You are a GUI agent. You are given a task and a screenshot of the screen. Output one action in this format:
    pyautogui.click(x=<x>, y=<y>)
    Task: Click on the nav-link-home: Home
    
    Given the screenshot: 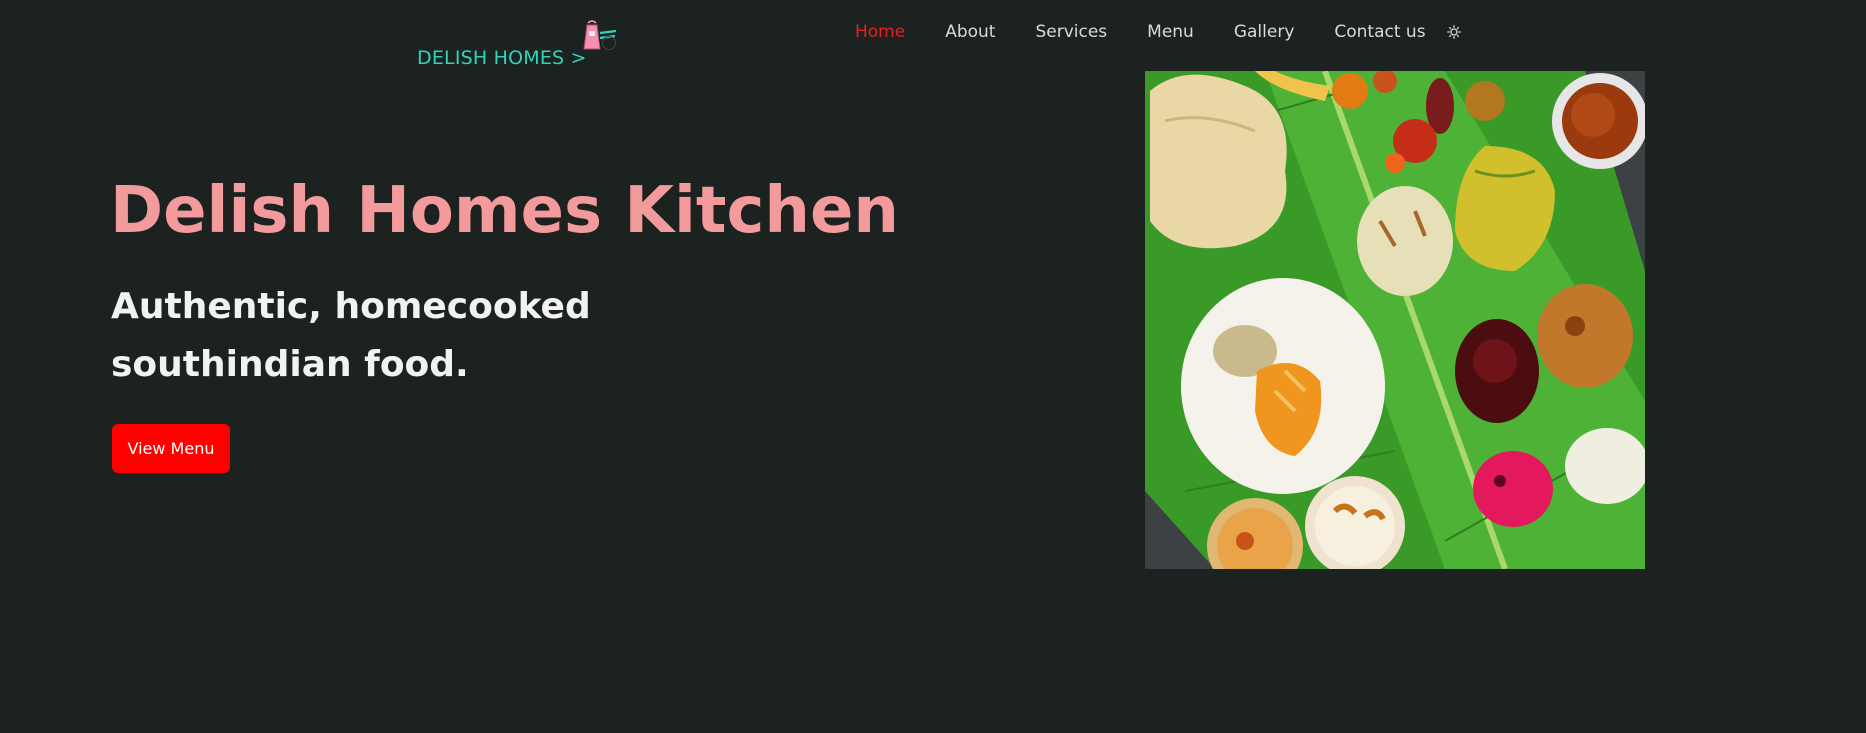 What is the action you would take?
    pyautogui.click(x=880, y=32)
    